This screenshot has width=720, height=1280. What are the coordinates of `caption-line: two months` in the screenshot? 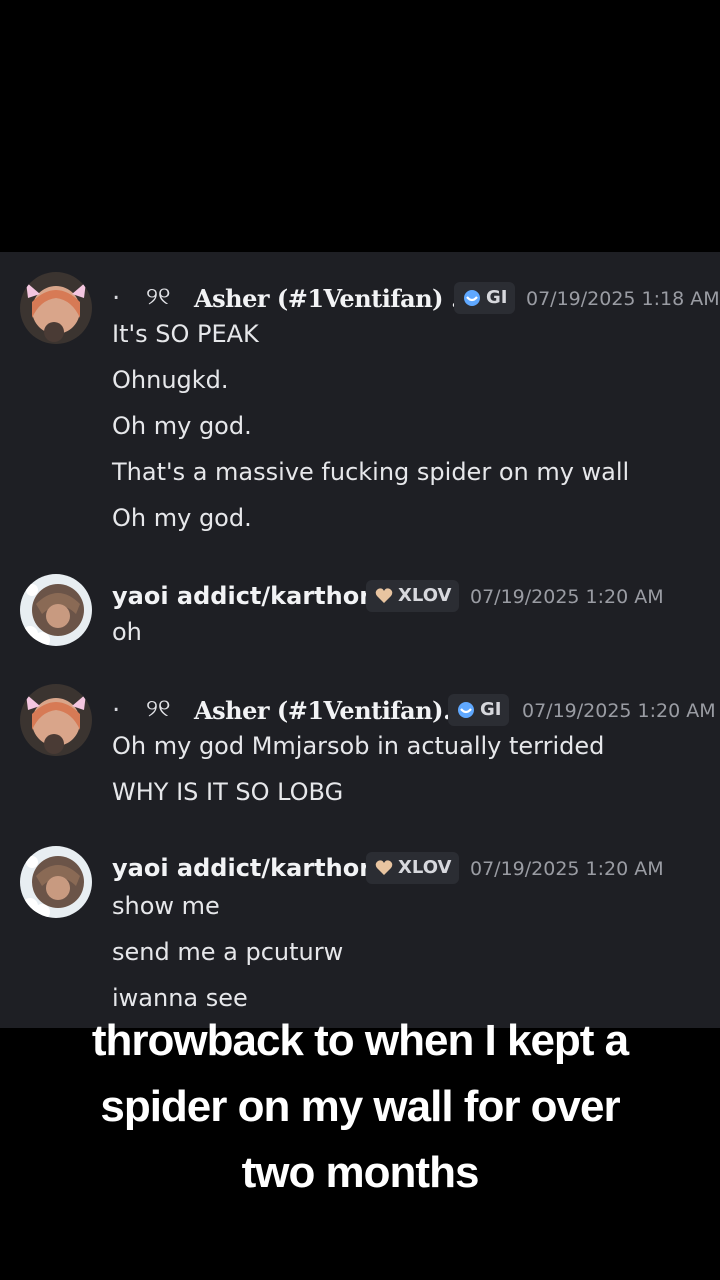 It's located at (360, 1172).